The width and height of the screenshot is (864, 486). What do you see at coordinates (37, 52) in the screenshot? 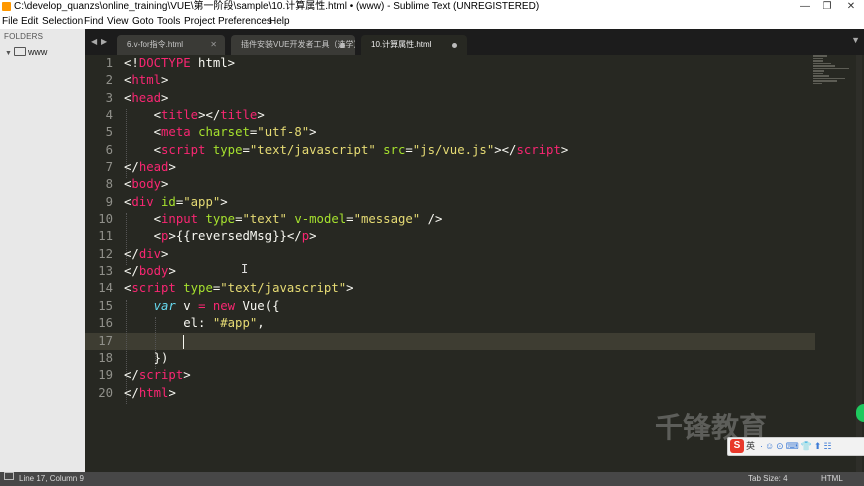
I see `folder-label: www` at bounding box center [37, 52].